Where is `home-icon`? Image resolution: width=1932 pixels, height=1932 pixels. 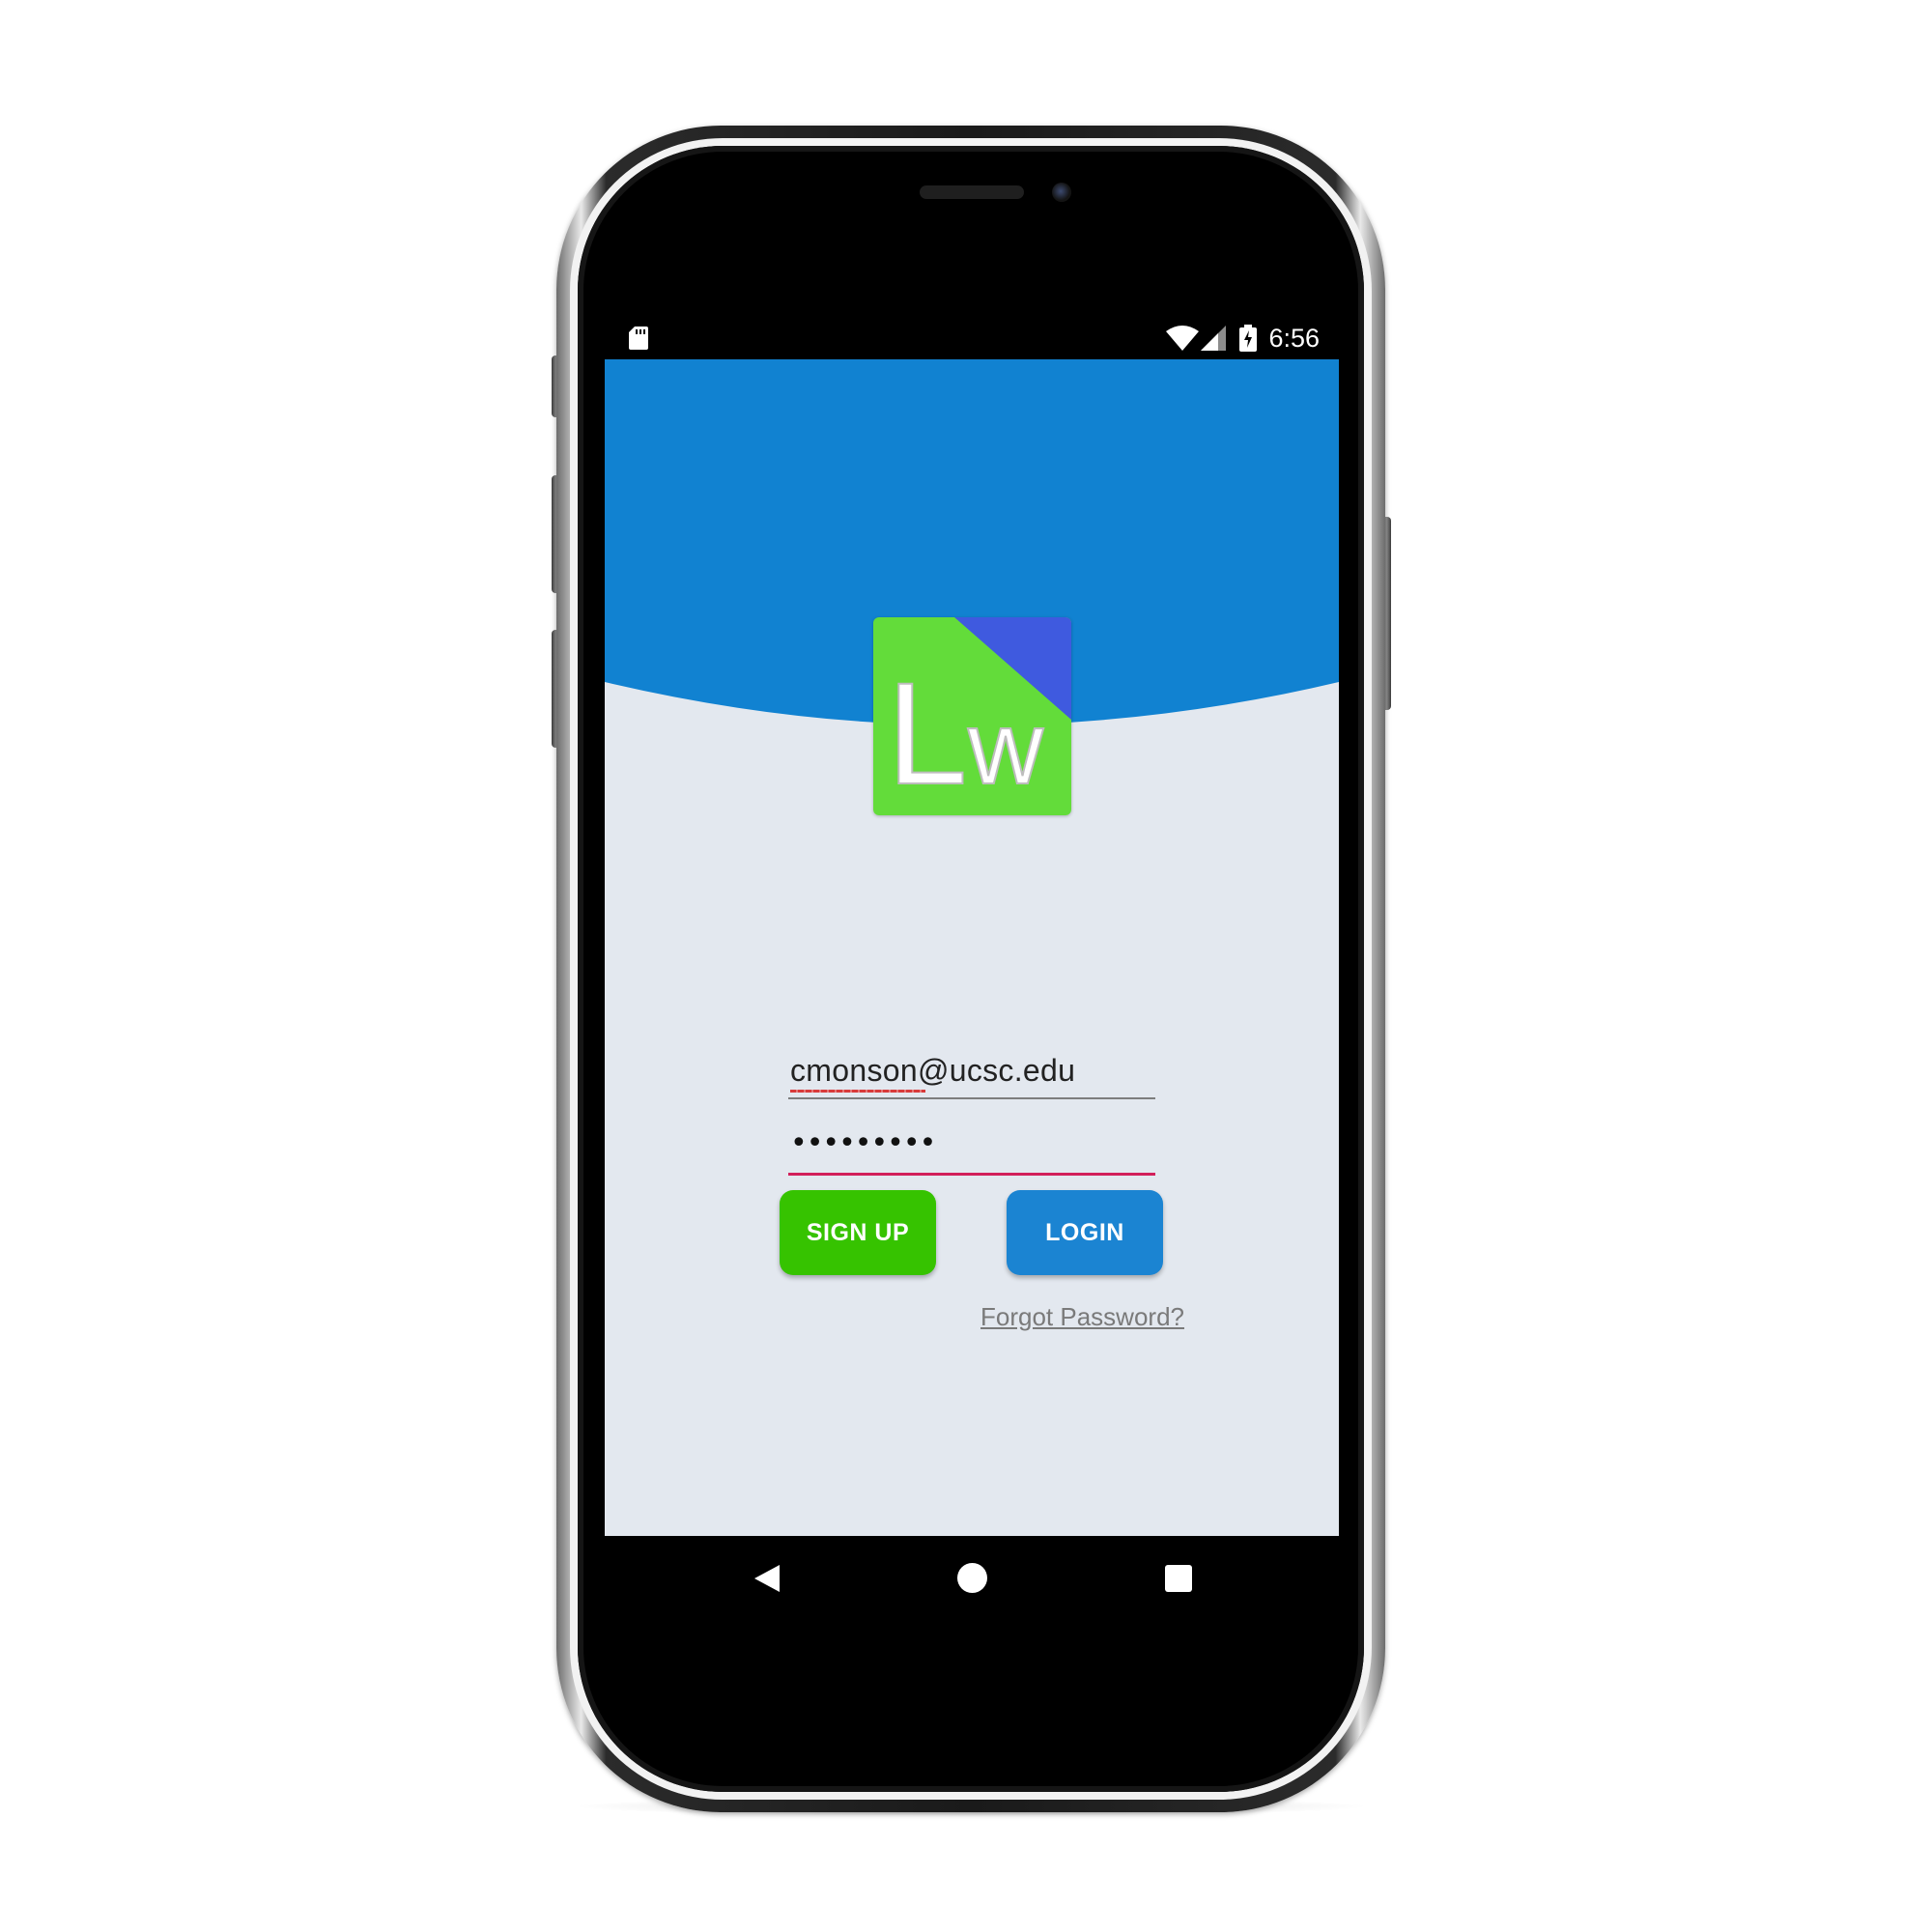 home-icon is located at coordinates (972, 1578).